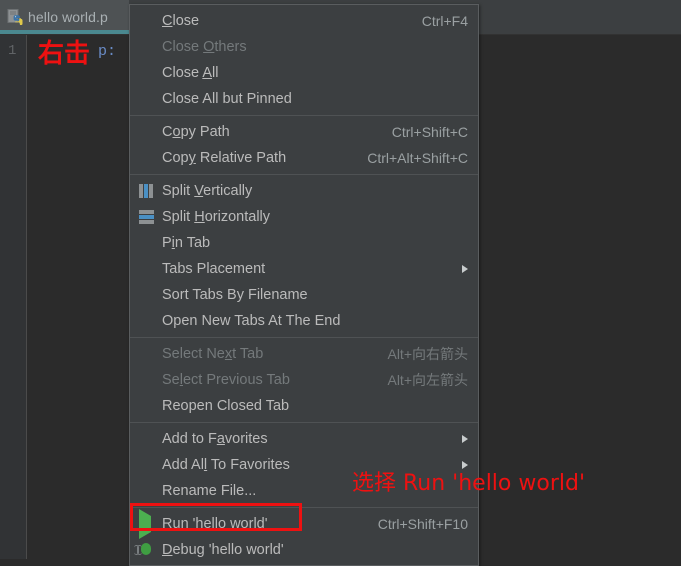 This screenshot has width=681, height=566. What do you see at coordinates (181, 21) in the screenshot?
I see `menu-item-label: Close` at bounding box center [181, 21].